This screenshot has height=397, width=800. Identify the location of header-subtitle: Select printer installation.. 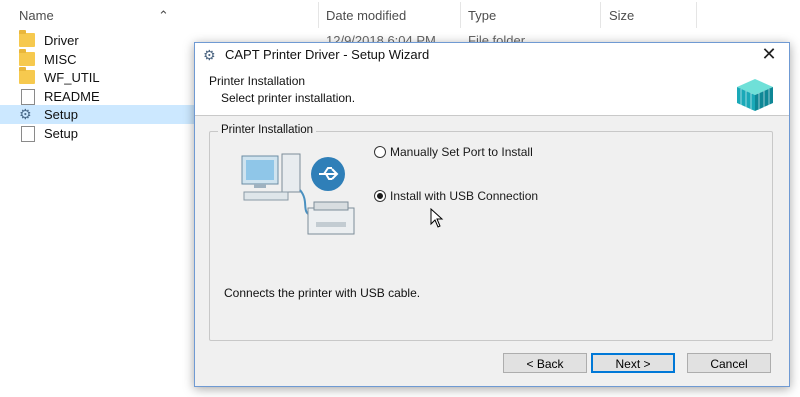
(288, 98).